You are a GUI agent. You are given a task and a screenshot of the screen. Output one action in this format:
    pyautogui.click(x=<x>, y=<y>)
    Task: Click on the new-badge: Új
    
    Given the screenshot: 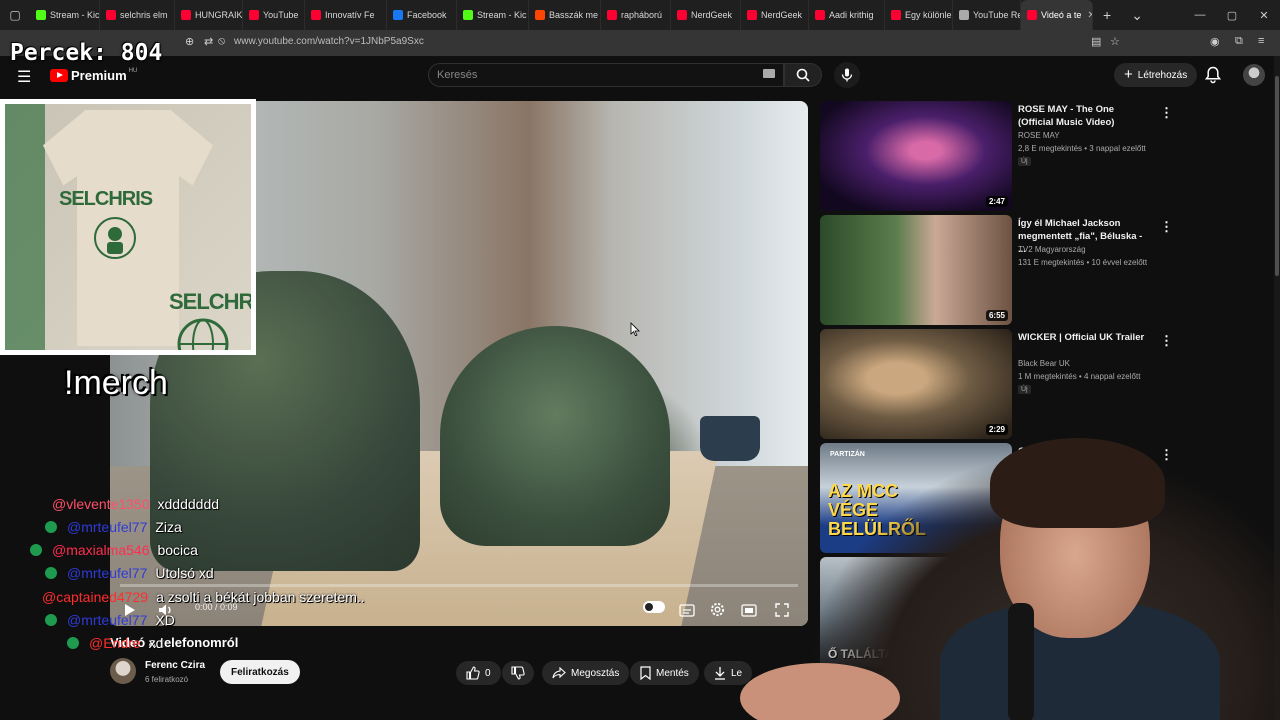 What is the action you would take?
    pyautogui.click(x=1024, y=389)
    